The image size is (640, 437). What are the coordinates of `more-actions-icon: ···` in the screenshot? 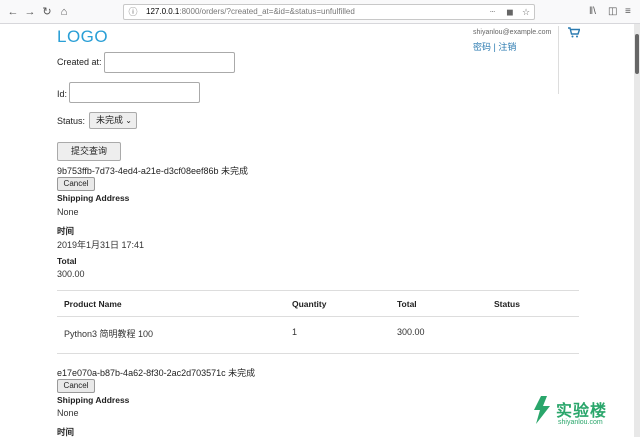 It's located at (492, 12).